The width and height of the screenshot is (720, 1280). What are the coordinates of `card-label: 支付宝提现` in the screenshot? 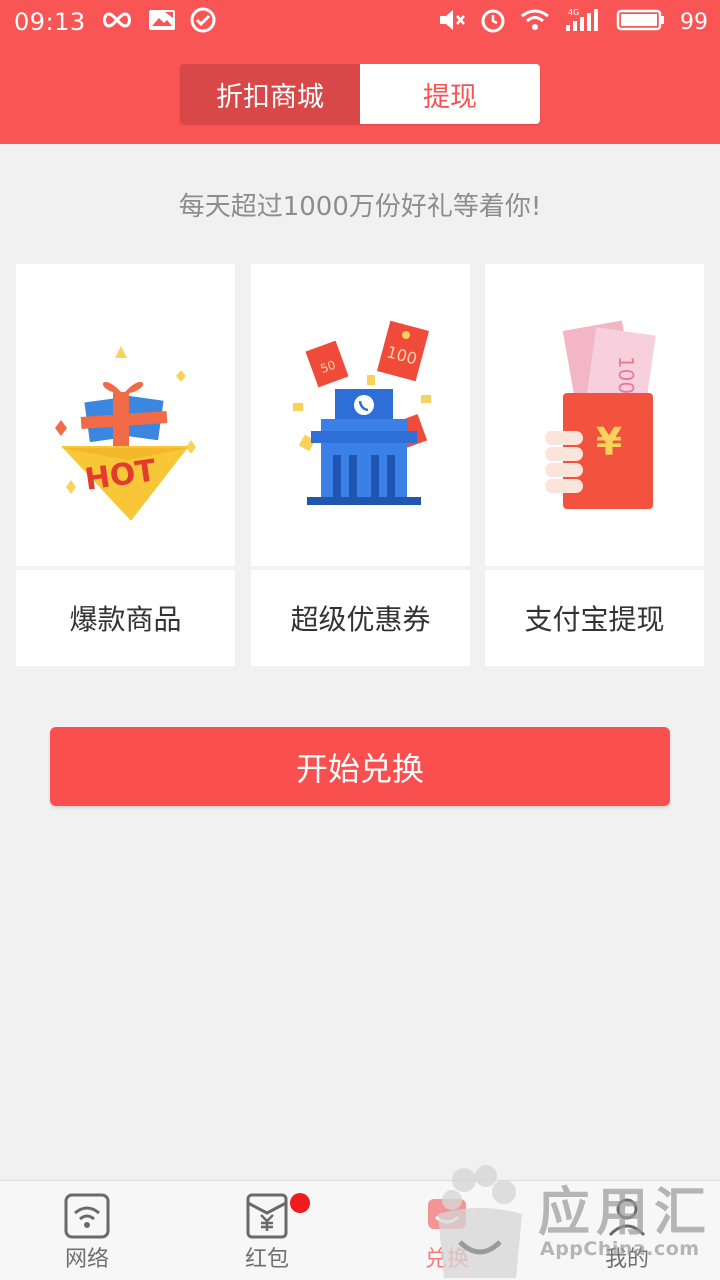 It's located at (594, 618).